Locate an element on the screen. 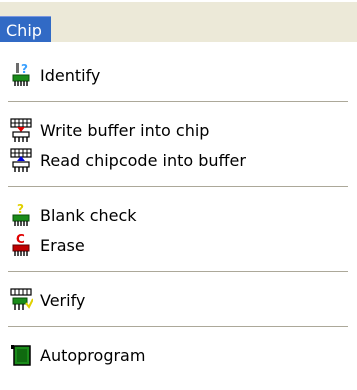 The height and width of the screenshot is (390, 357). menu-item-autoprogram: Autoprogram is located at coordinates (178, 355).